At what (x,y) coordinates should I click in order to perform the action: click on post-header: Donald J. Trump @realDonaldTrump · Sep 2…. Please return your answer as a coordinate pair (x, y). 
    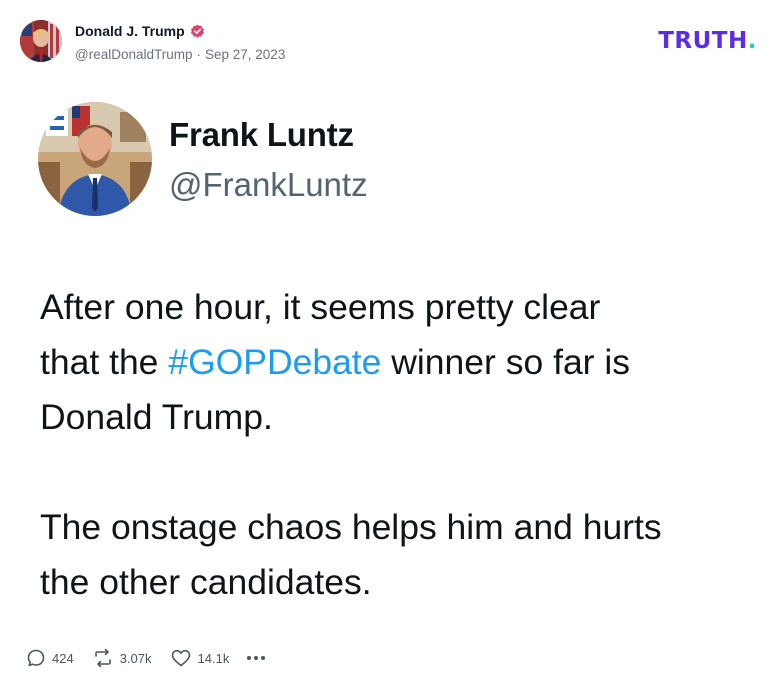
    Looking at the image, I should click on (388, 43).